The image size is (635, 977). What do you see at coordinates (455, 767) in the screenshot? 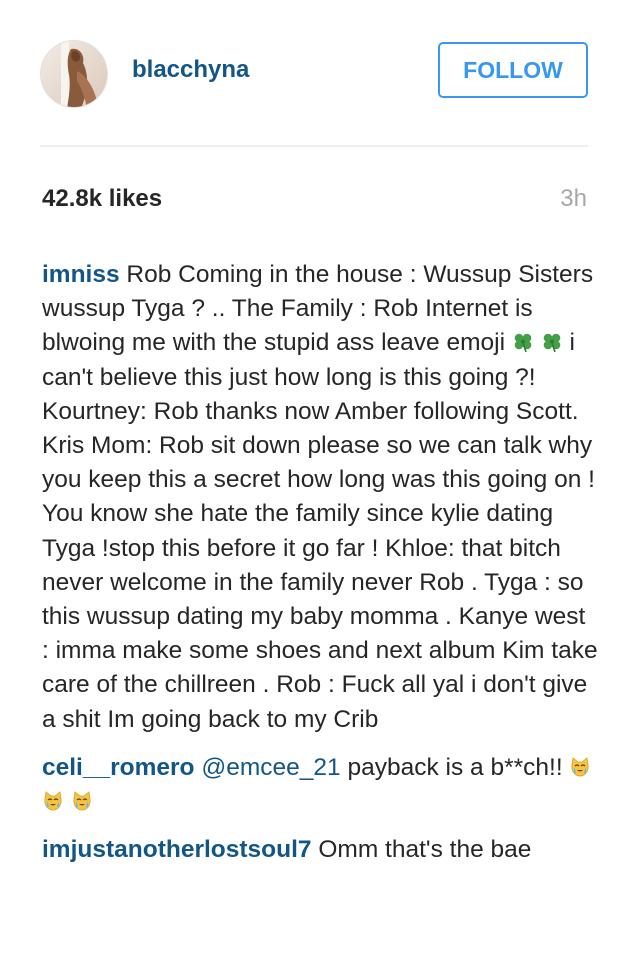
I see `comment-text: payback is a b**ch!!` at bounding box center [455, 767].